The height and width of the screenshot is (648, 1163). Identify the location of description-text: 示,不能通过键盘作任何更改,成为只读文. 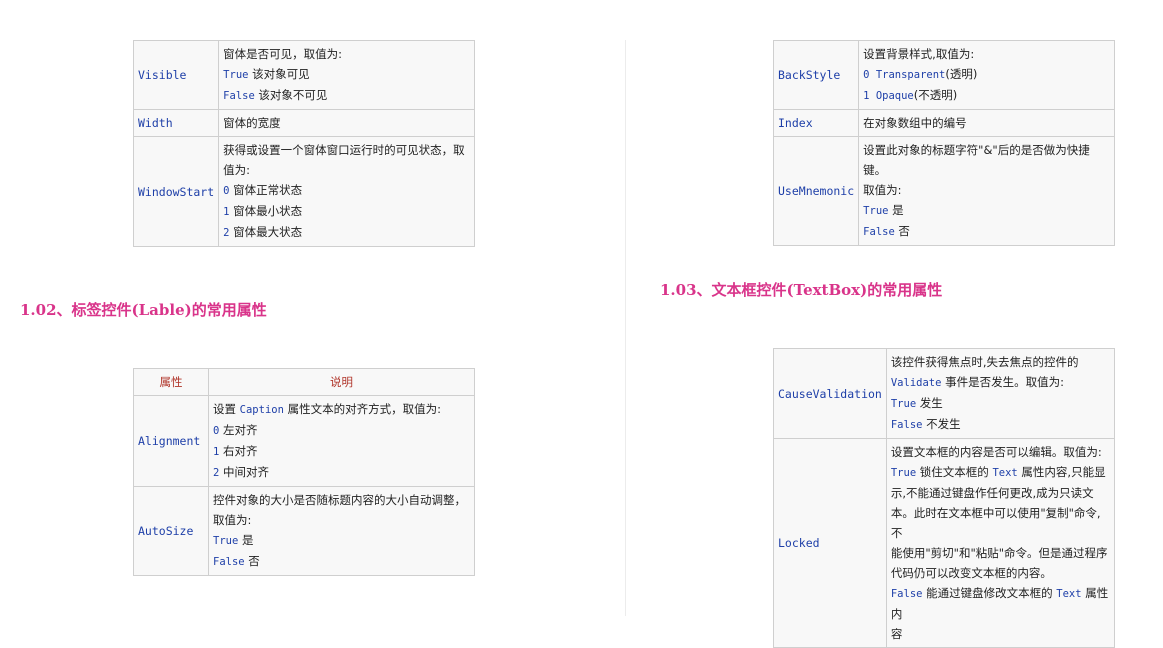
(992, 493).